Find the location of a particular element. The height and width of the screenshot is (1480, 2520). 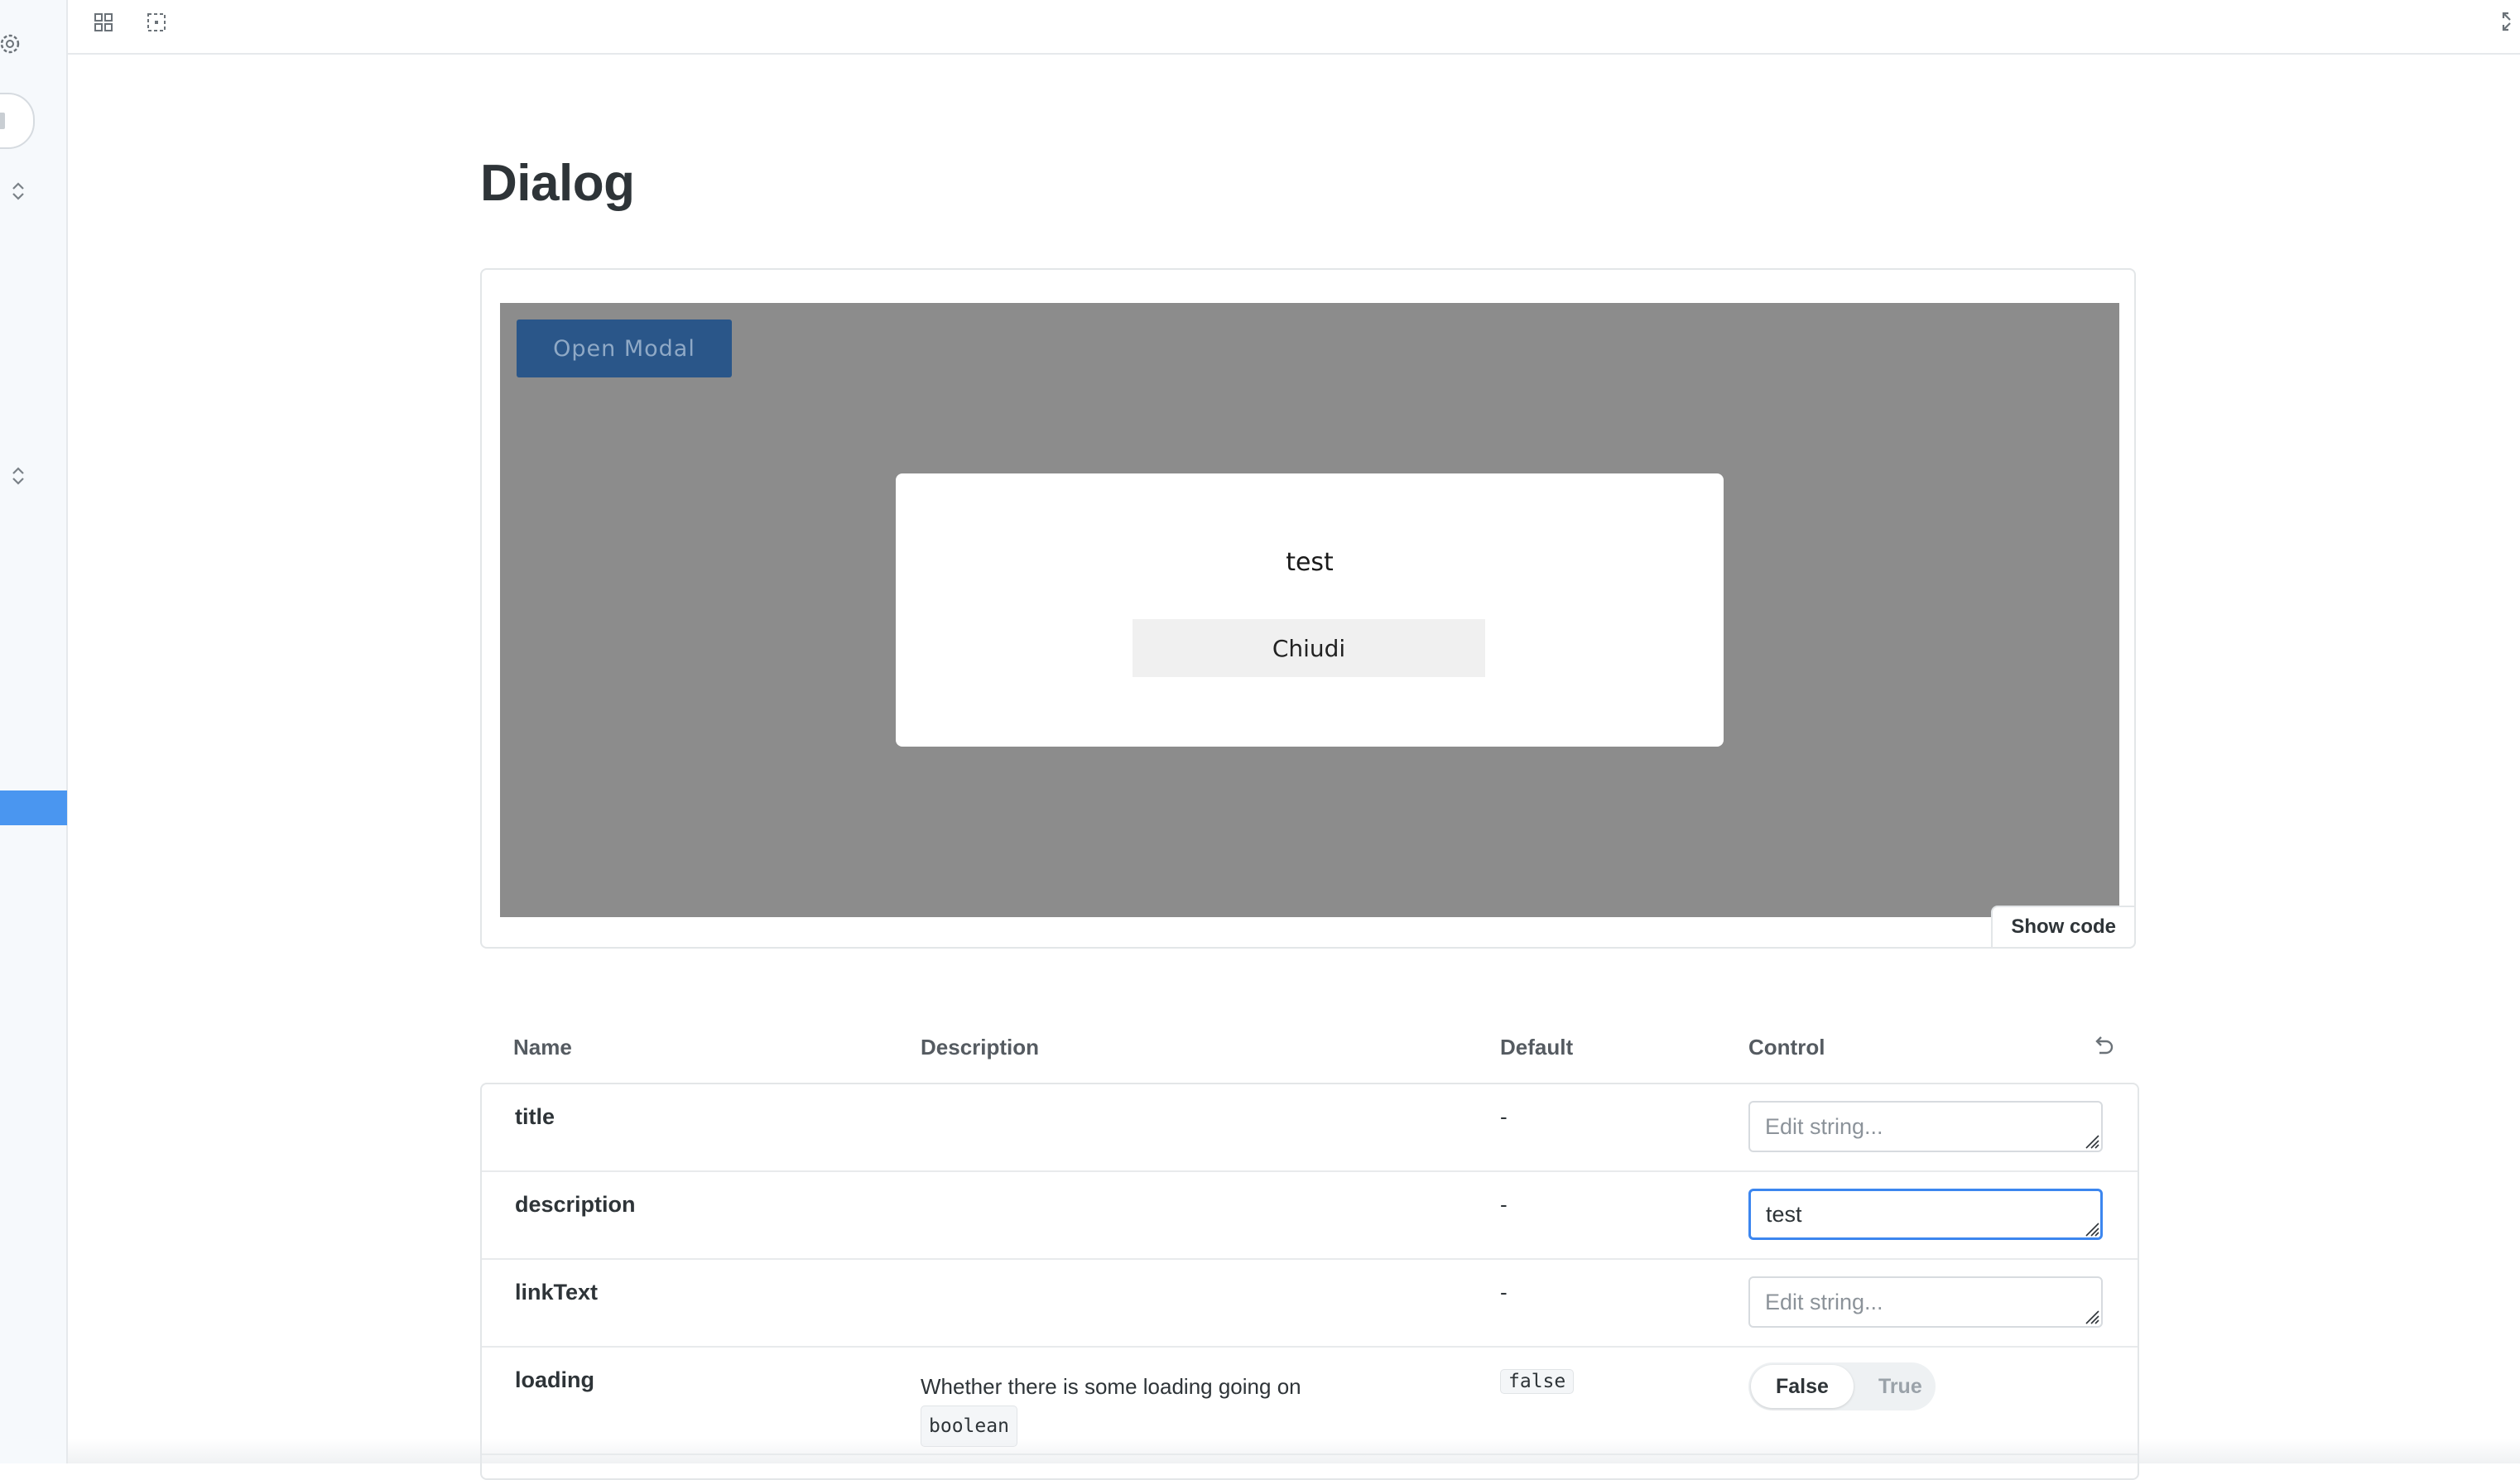

toggle-false-option: False is located at coordinates (1802, 1386).